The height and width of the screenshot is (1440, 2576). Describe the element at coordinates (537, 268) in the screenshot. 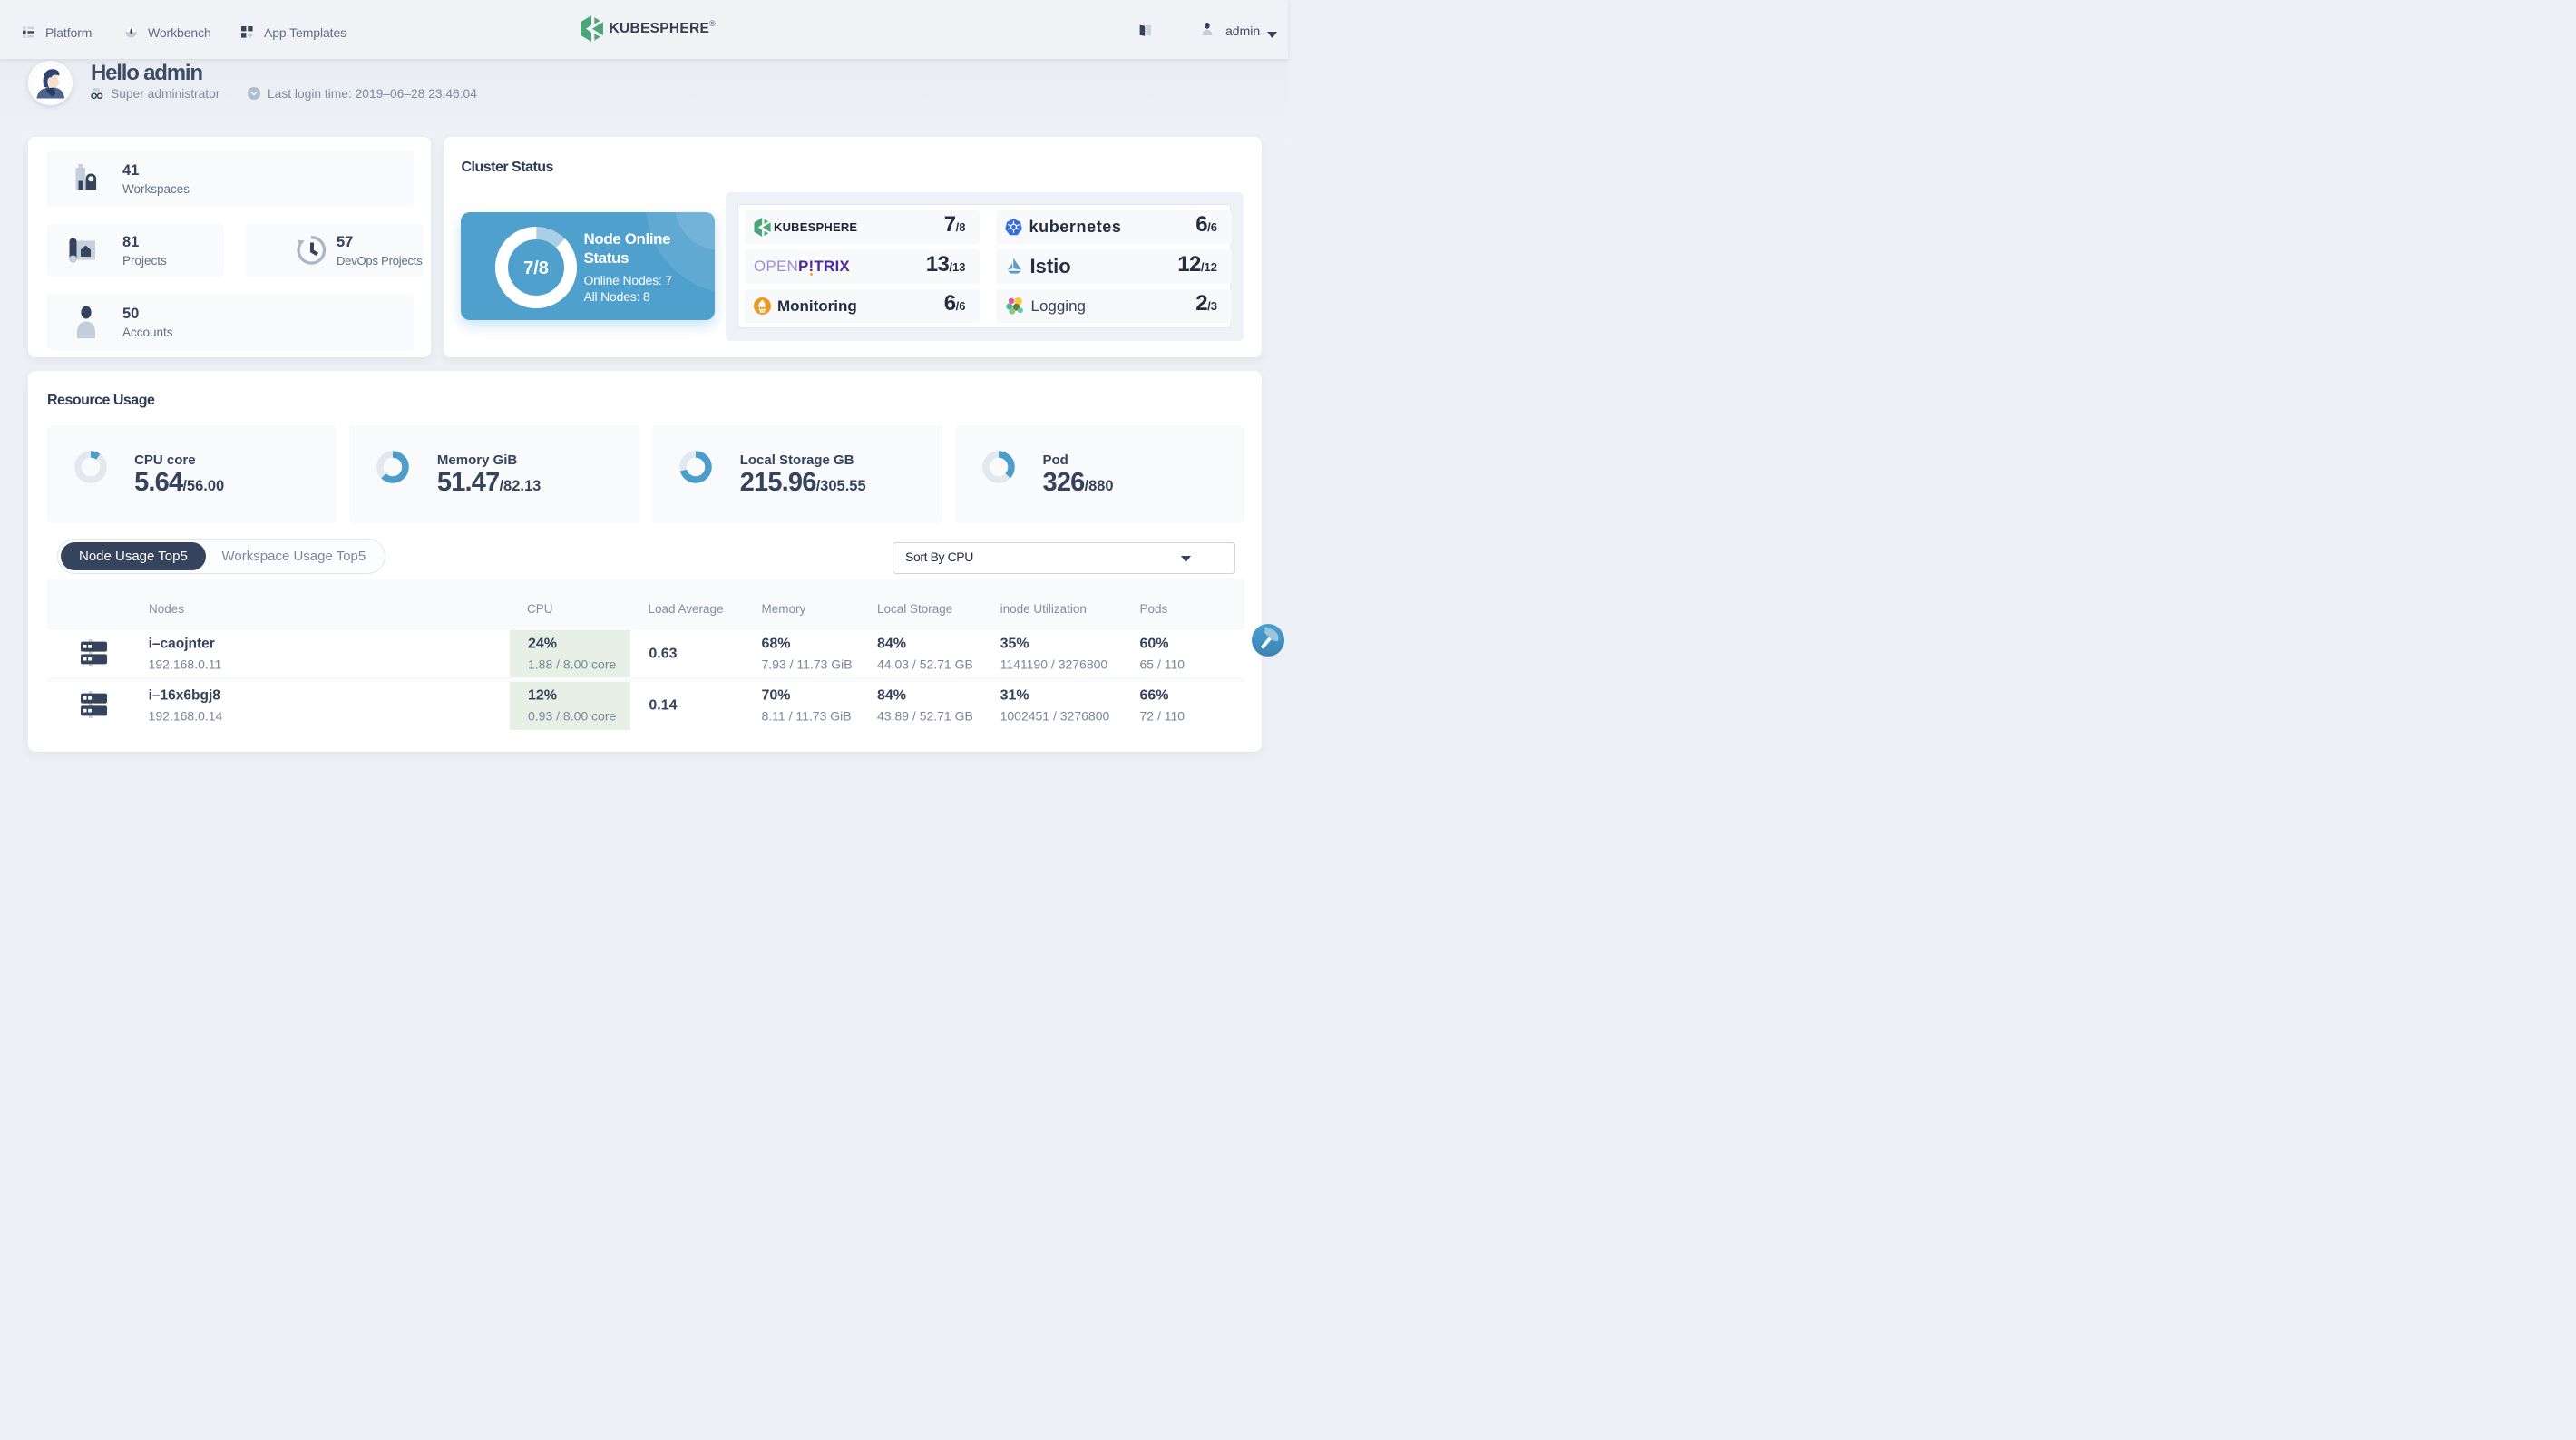

I see `svg-text: 7/8` at that location.